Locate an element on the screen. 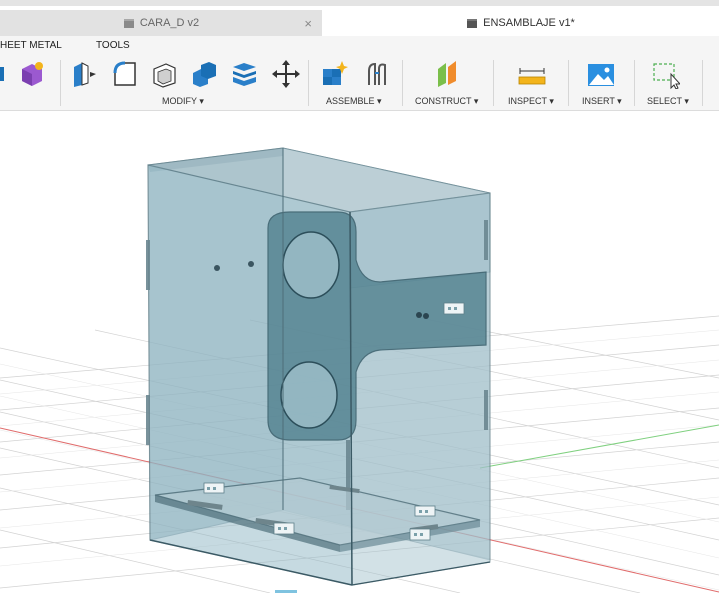 The width and height of the screenshot is (719, 593). insert-image-icon is located at coordinates (601, 74).